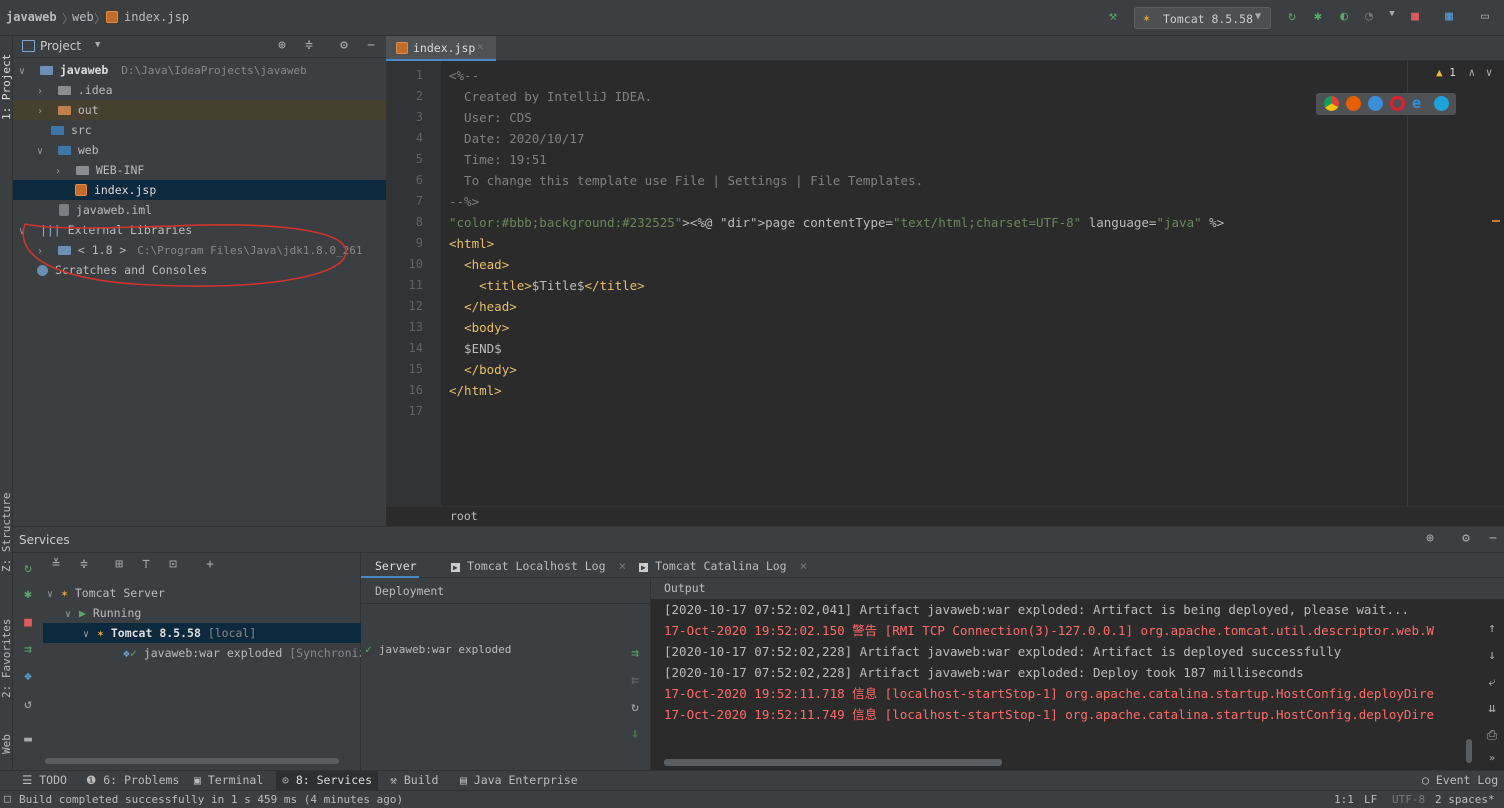 The image size is (1504, 808). I want to click on tree-item-src: src, so click(71, 130).